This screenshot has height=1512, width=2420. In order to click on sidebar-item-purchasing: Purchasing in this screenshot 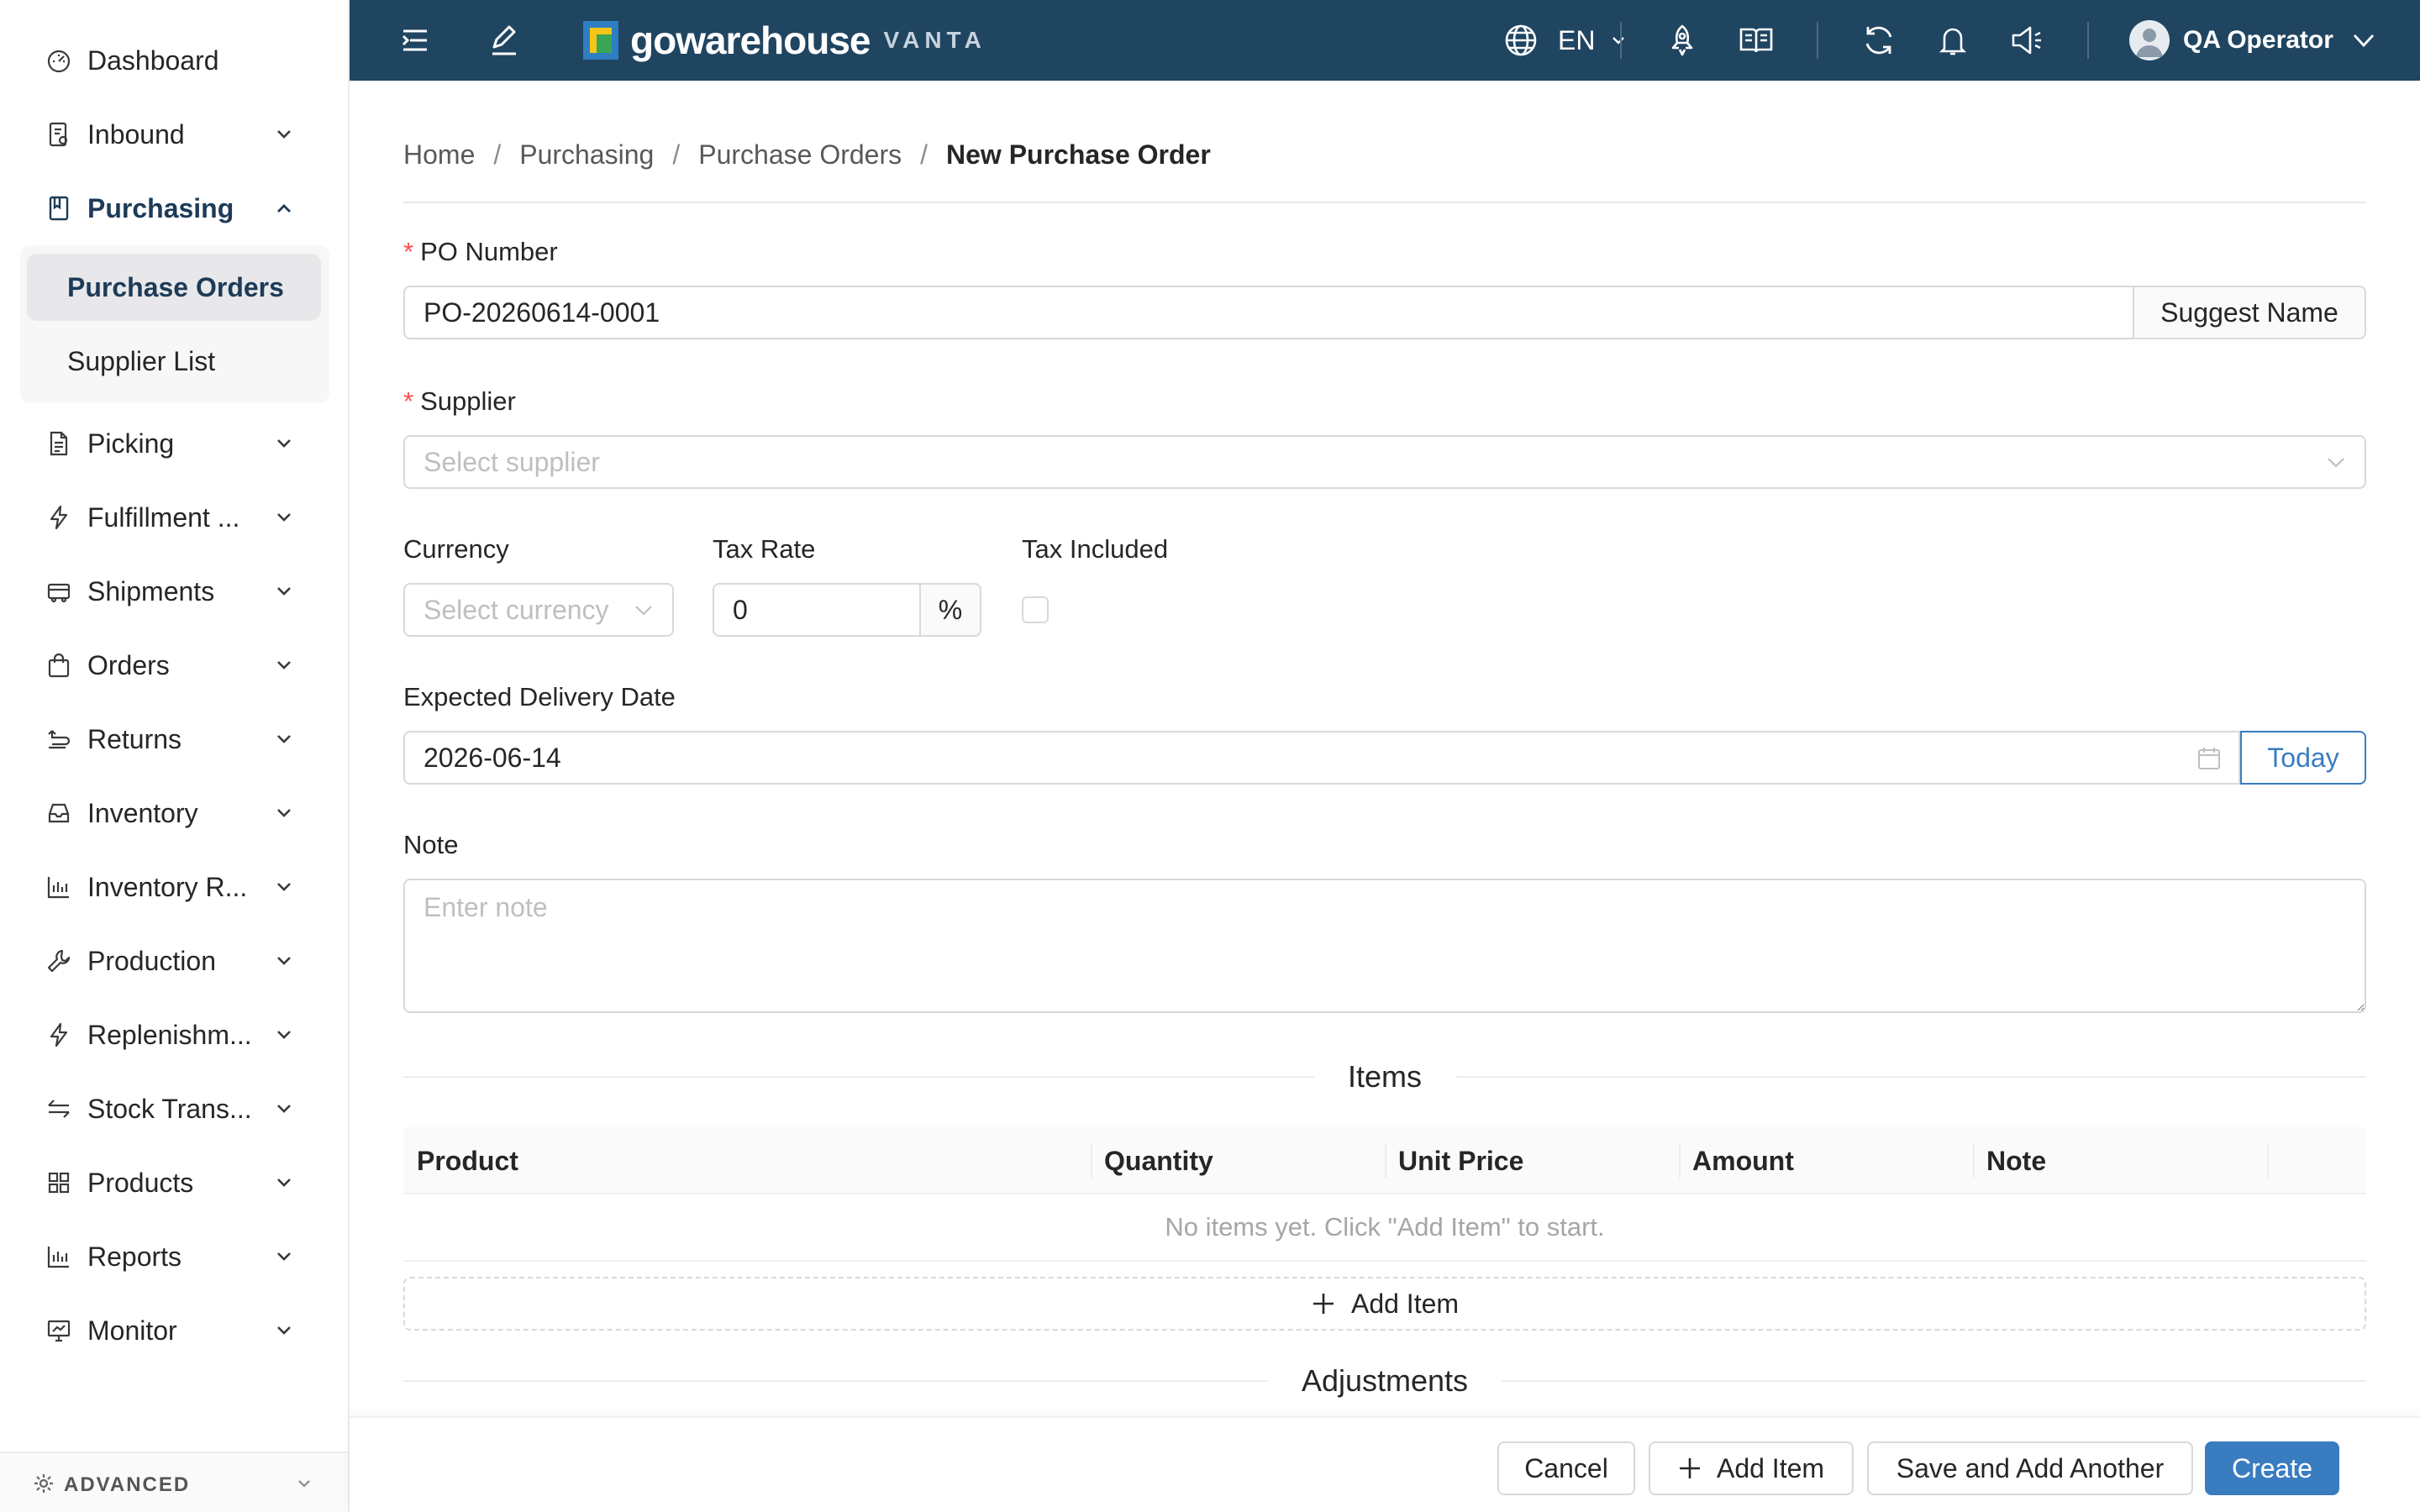, I will do `click(174, 208)`.